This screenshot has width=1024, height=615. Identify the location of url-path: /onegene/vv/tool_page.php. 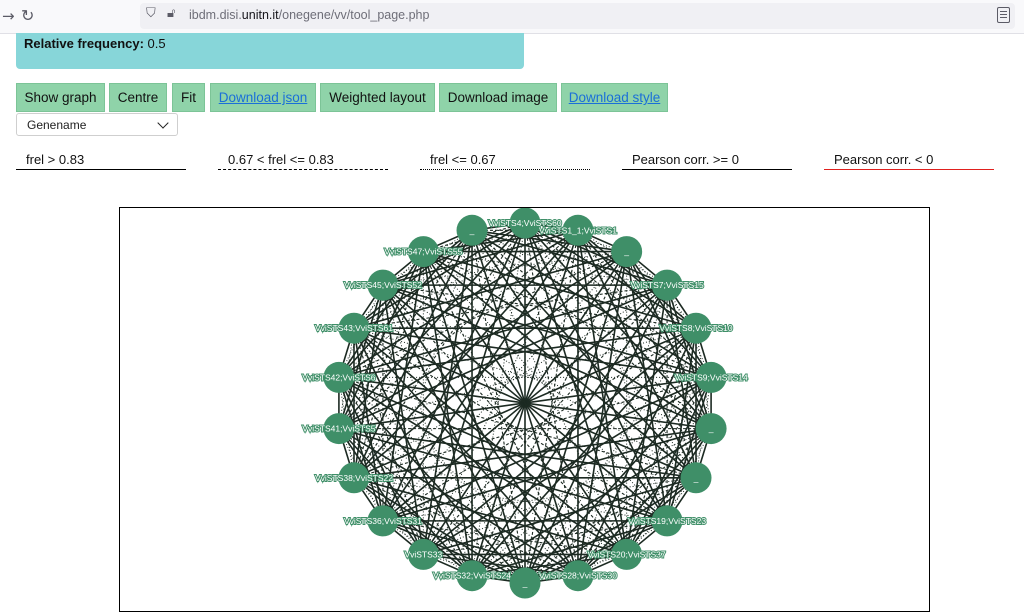
(354, 15).